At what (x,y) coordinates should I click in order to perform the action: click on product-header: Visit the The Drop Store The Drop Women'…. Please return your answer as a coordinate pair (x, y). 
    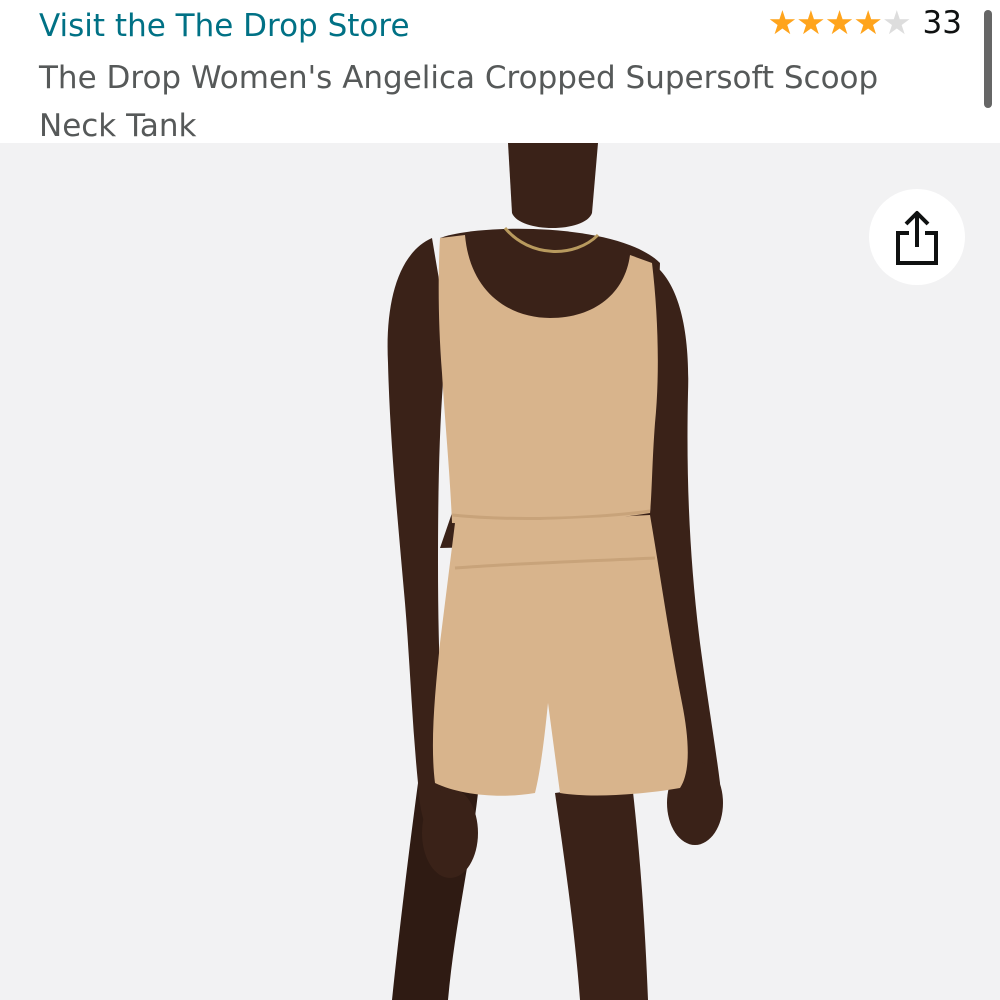
    Looking at the image, I should click on (500, 72).